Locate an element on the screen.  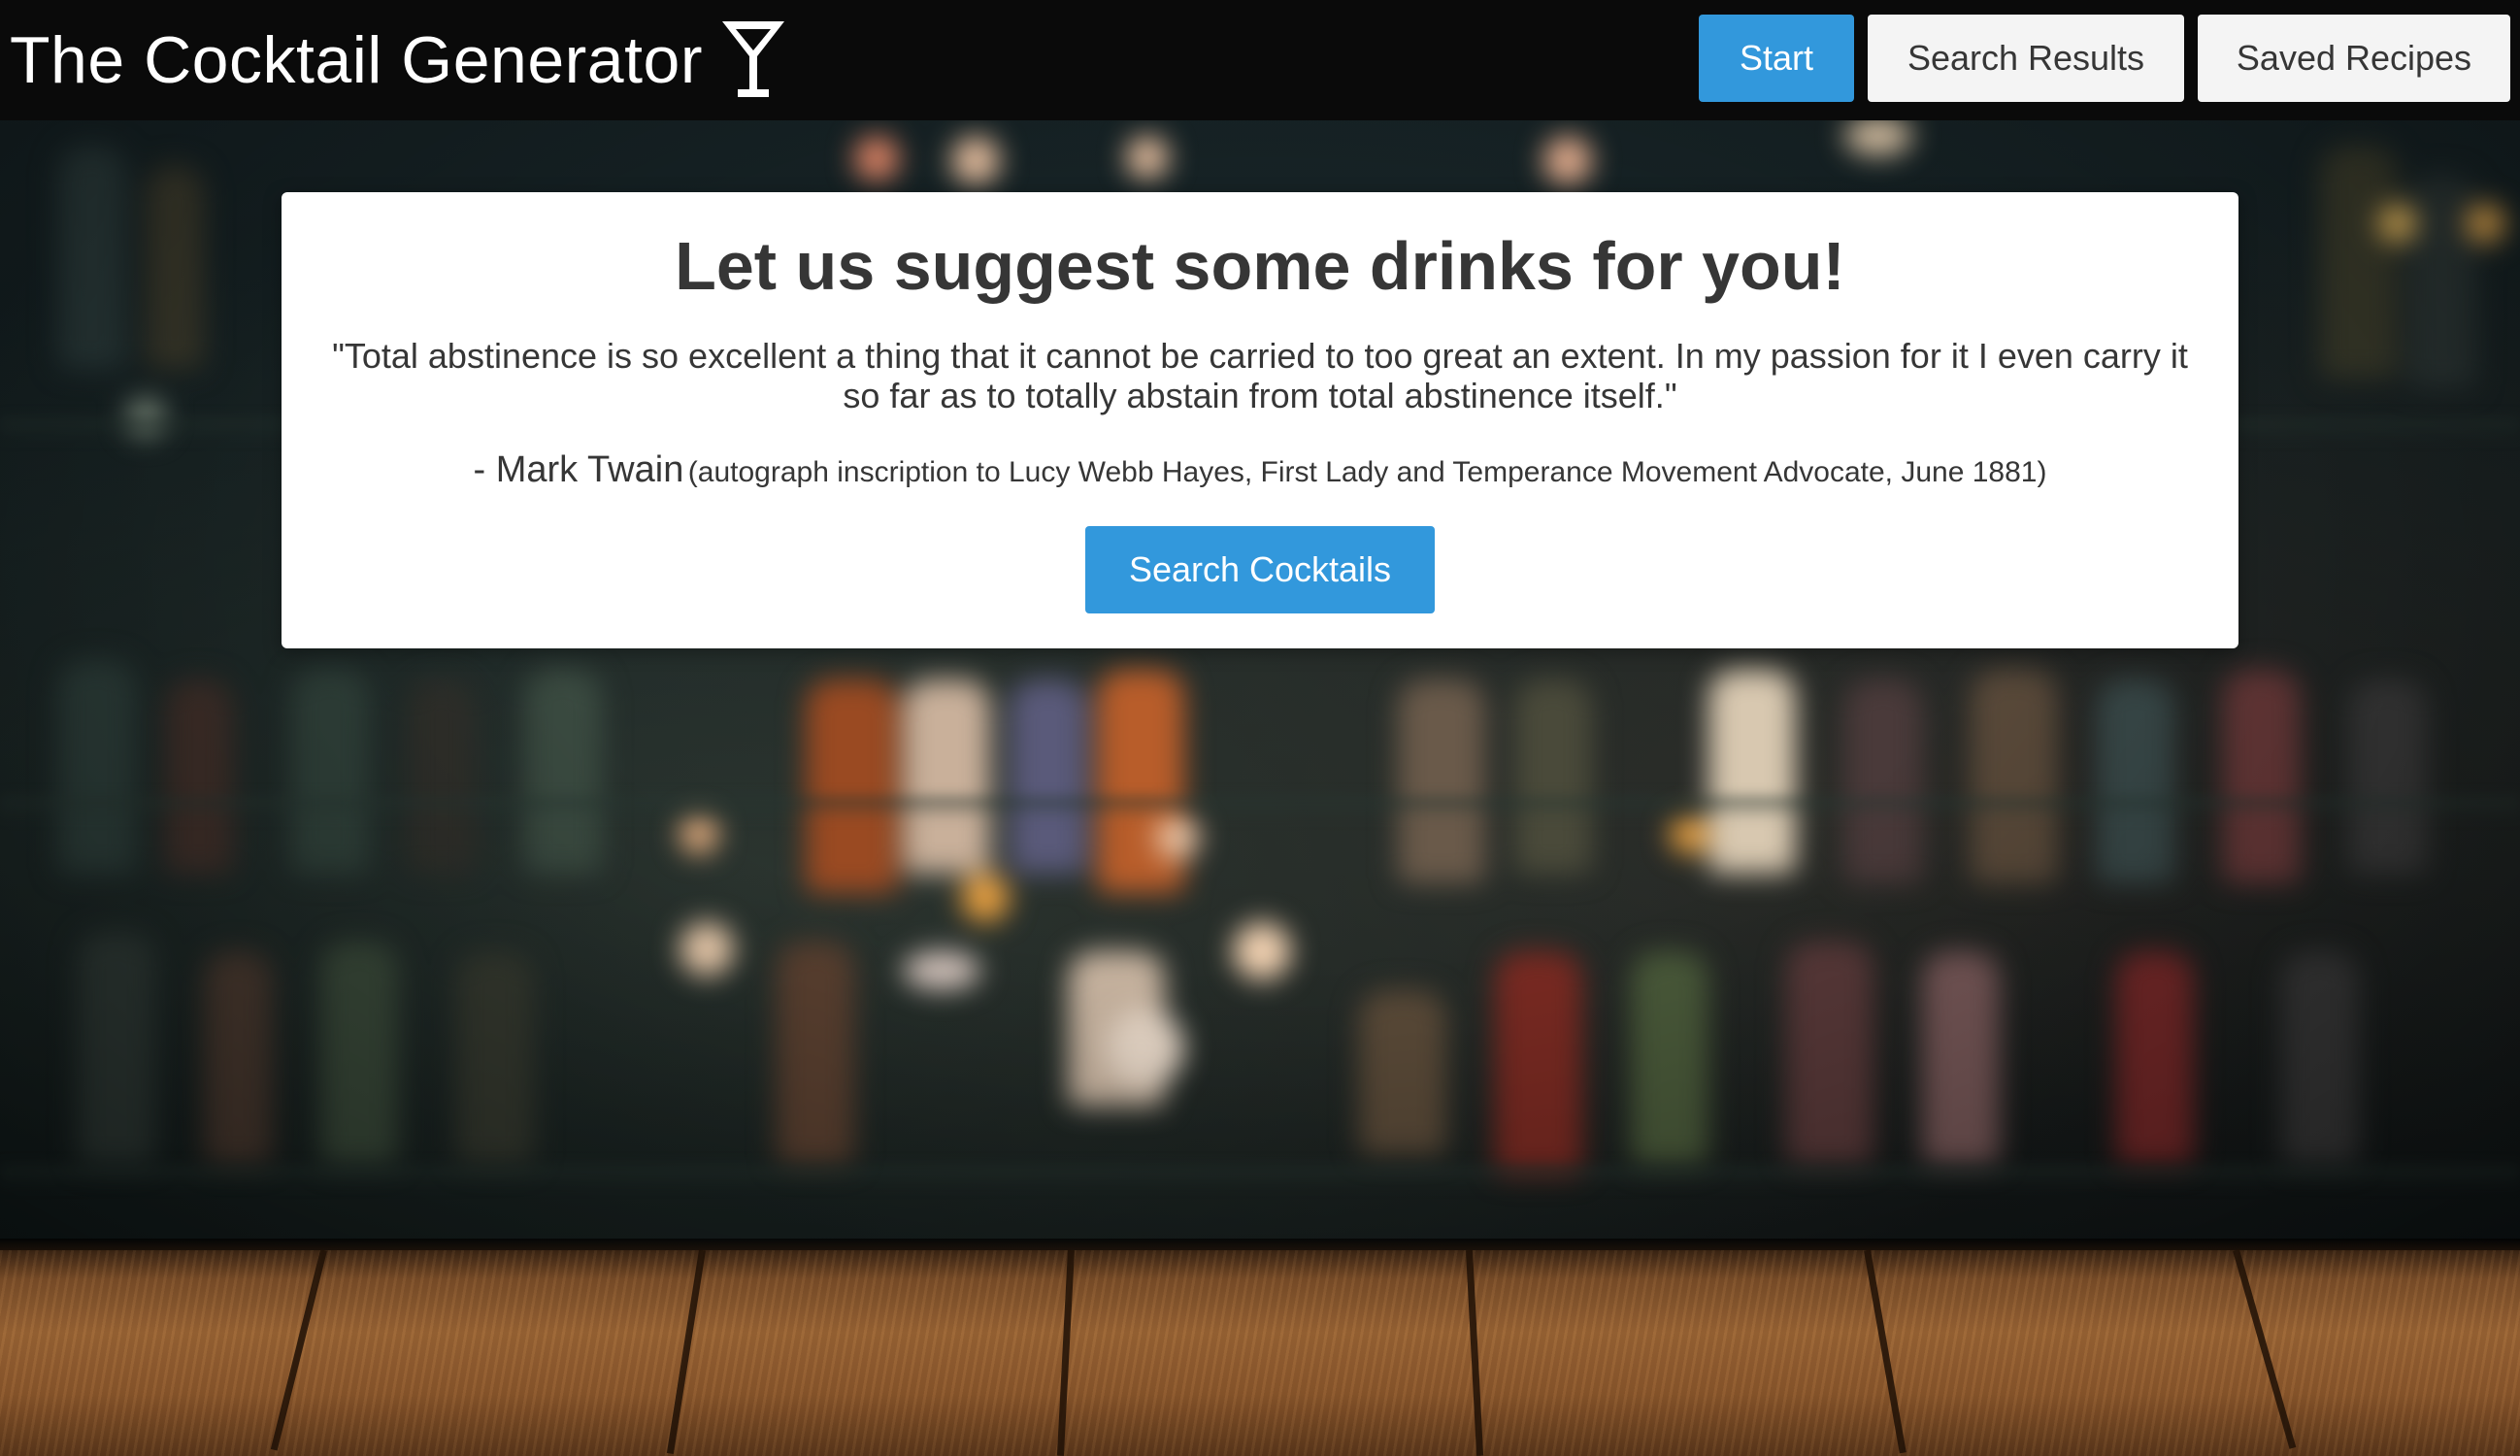
start-button: Start is located at coordinates (1776, 58).